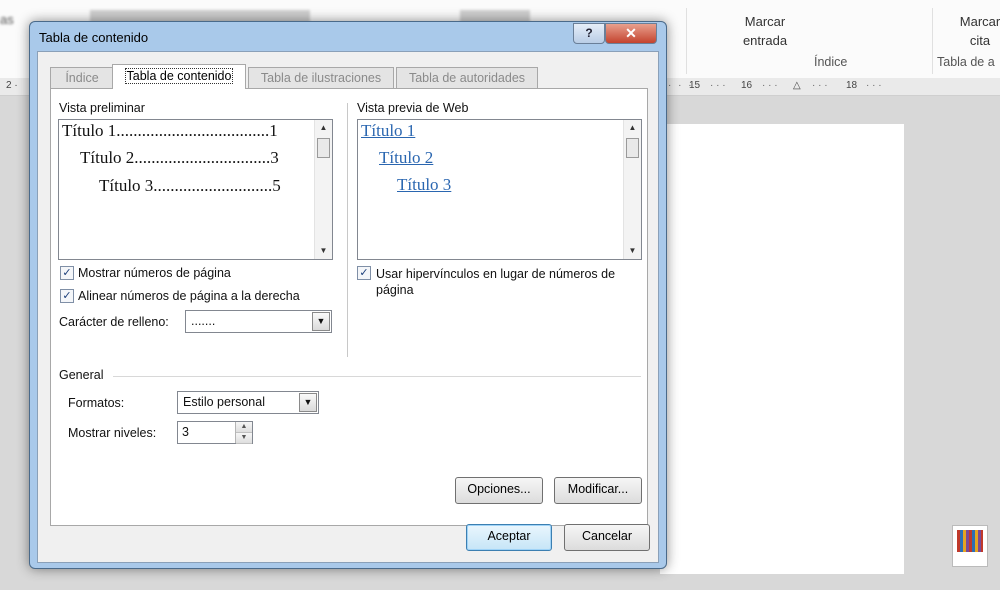  What do you see at coordinates (509, 537) in the screenshot?
I see `ok-button: Aceptar` at bounding box center [509, 537].